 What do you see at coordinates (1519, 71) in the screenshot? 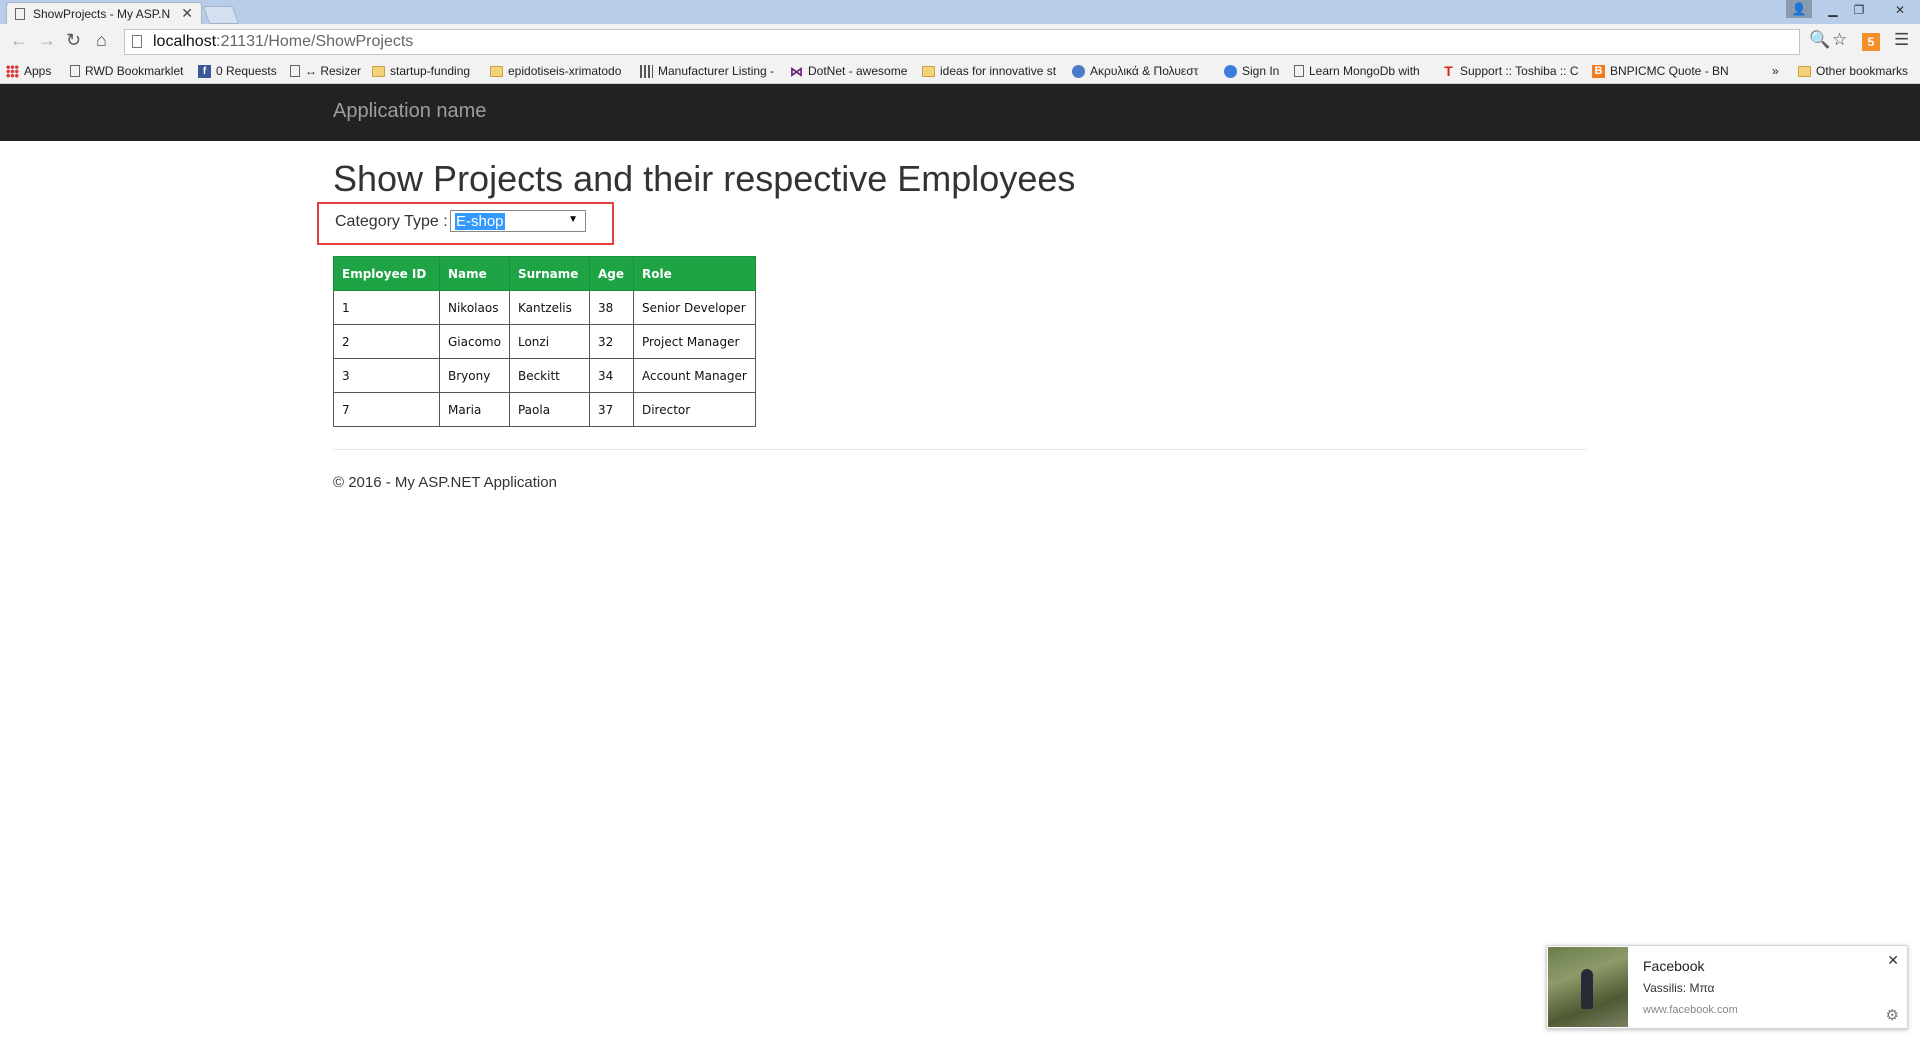
I see `bookmark-label: Support :: Toshiba :: C` at bounding box center [1519, 71].